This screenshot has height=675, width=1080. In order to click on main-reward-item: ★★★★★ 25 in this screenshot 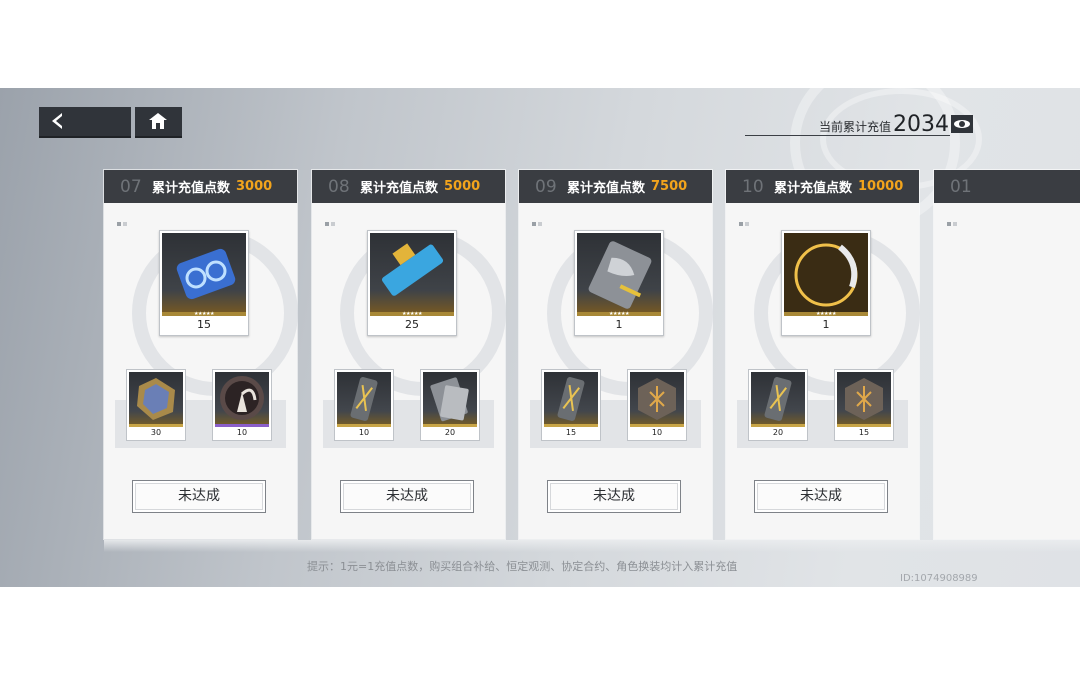, I will do `click(412, 283)`.